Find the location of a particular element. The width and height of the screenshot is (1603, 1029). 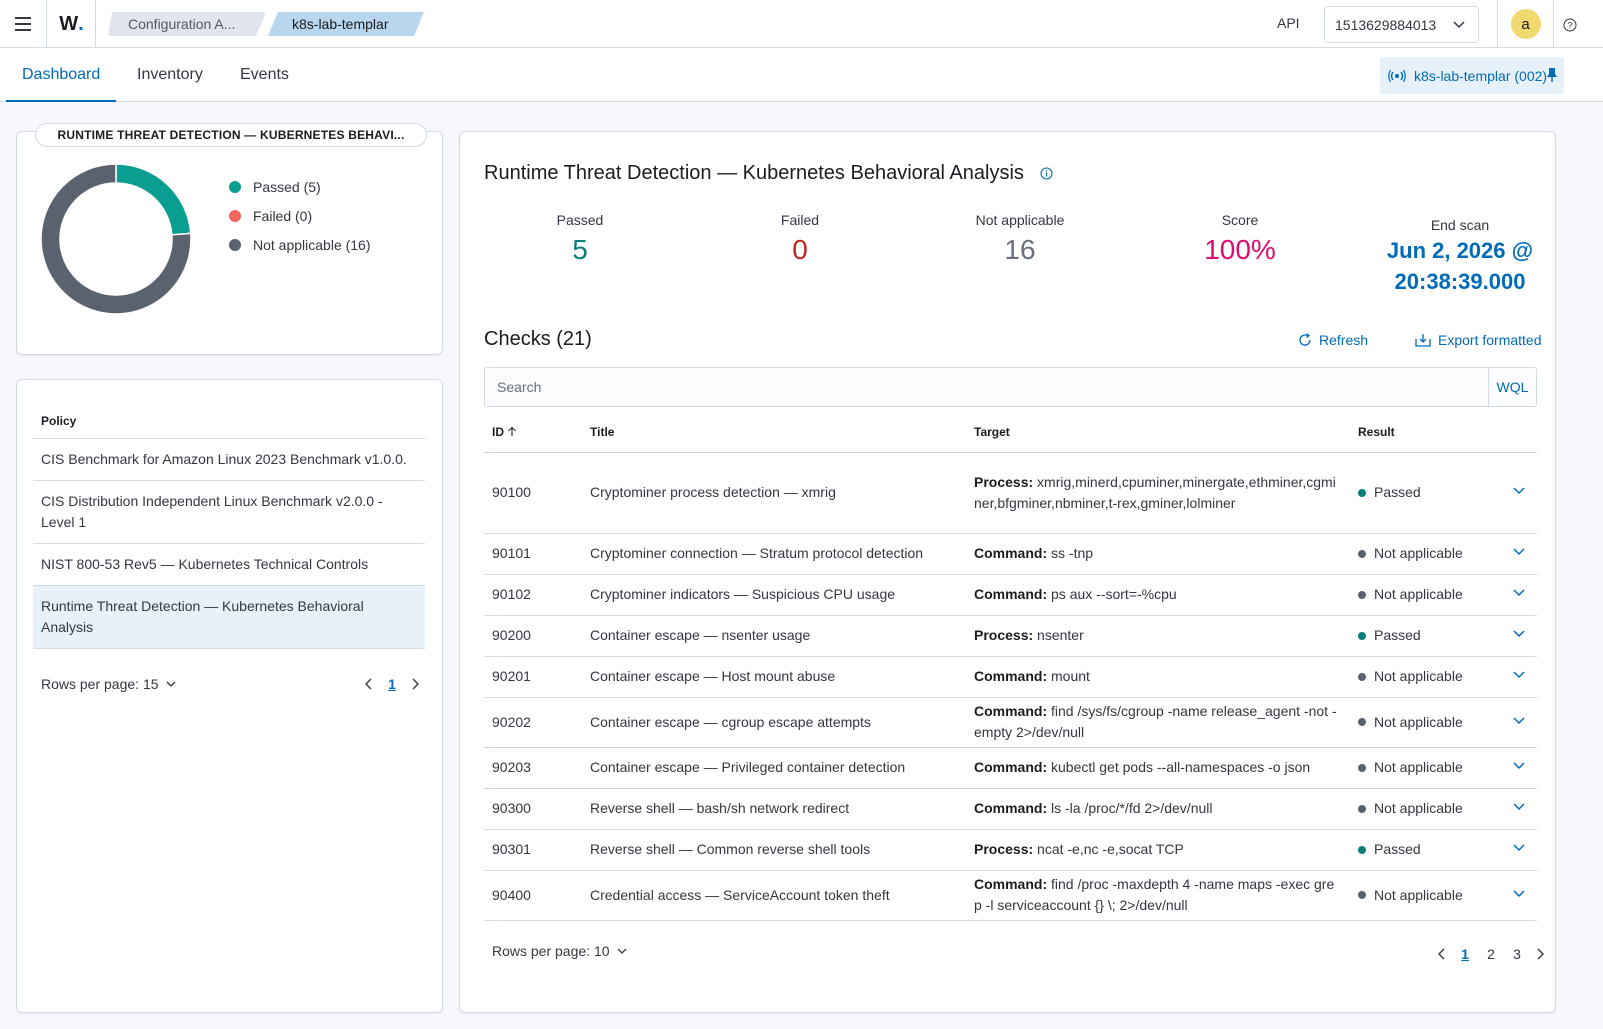

legend-item-failed: Failed (0) is located at coordinates (300, 215).